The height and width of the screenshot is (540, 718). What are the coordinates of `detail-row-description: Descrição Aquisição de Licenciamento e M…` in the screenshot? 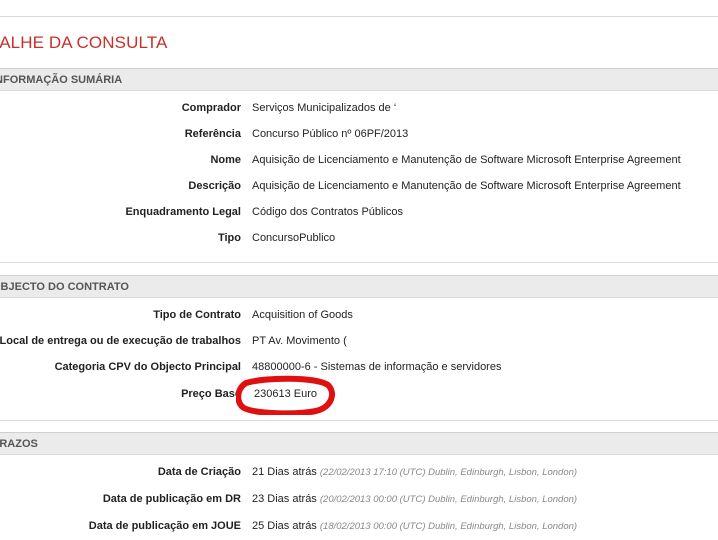 It's located at (359, 186).